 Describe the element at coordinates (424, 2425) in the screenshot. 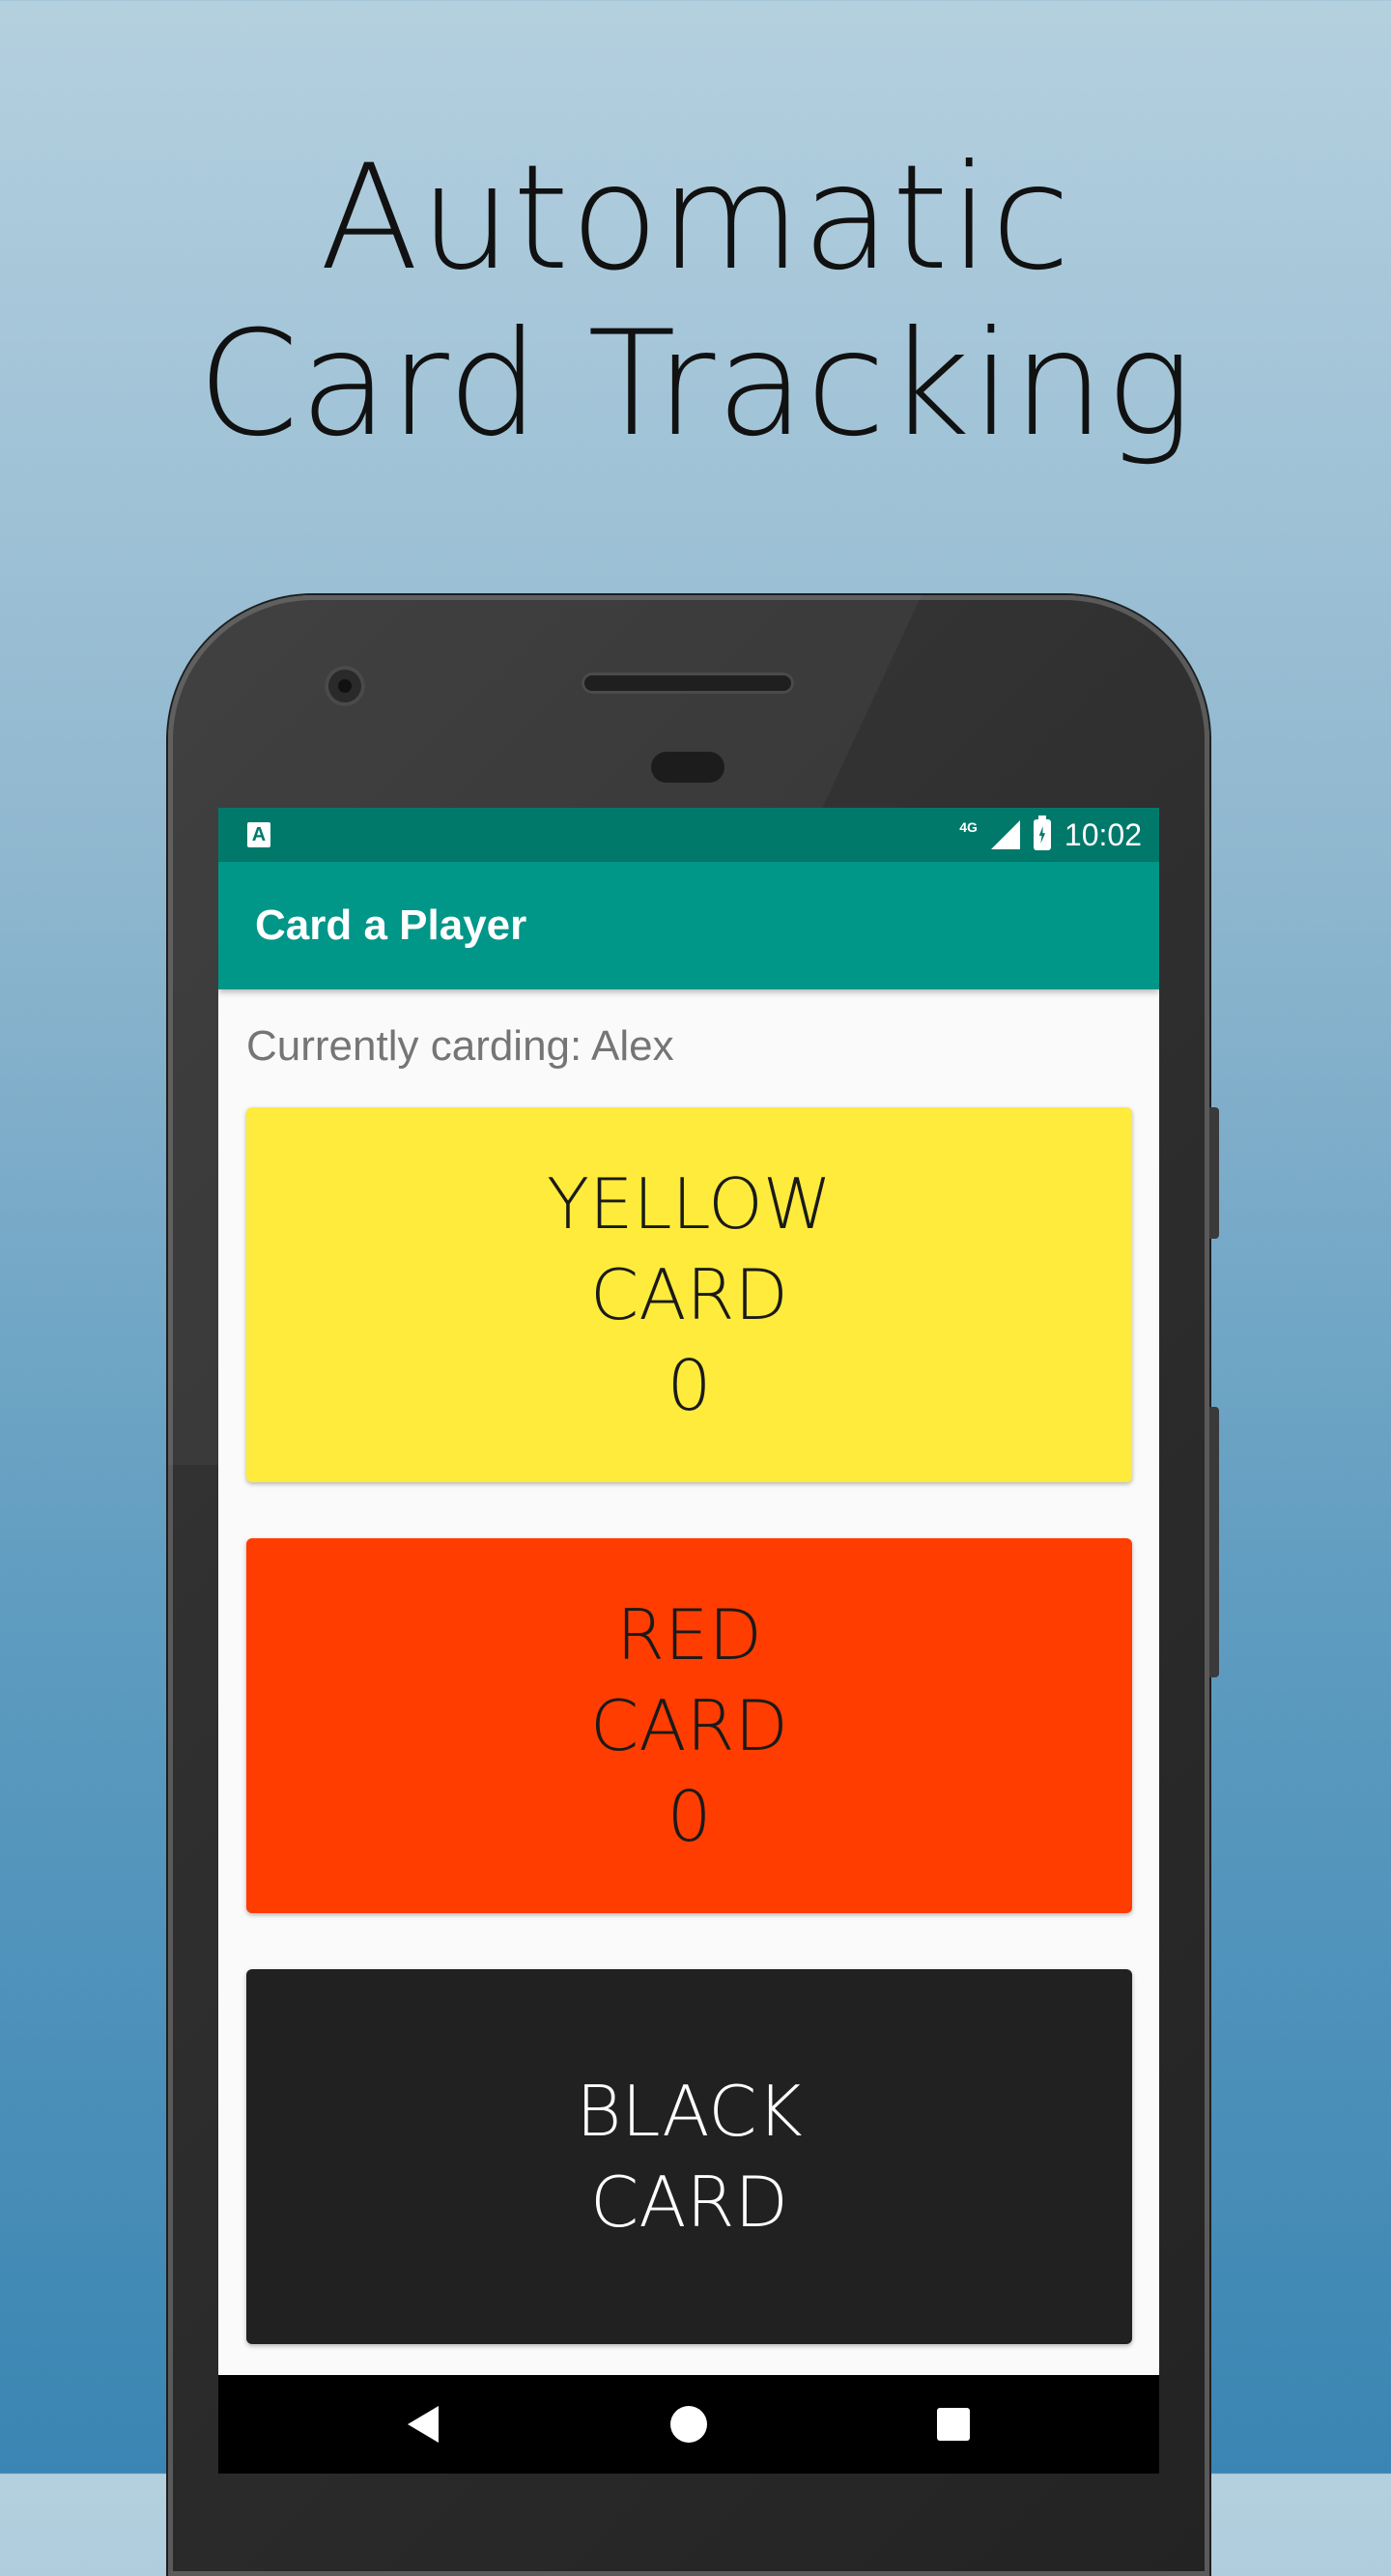

I see `back-icon` at that location.